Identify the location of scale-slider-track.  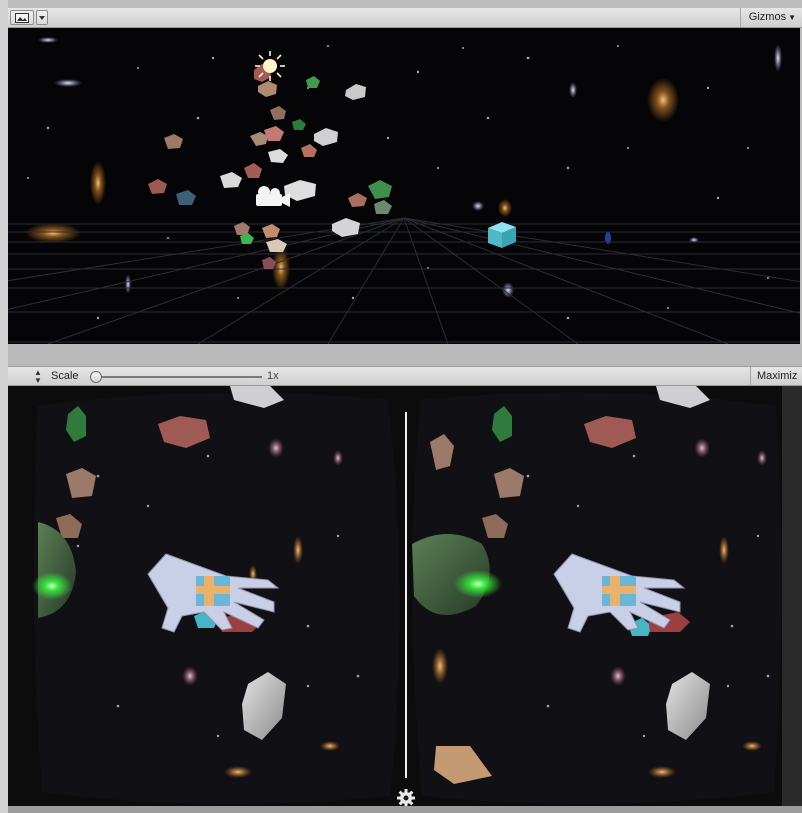
(179, 377).